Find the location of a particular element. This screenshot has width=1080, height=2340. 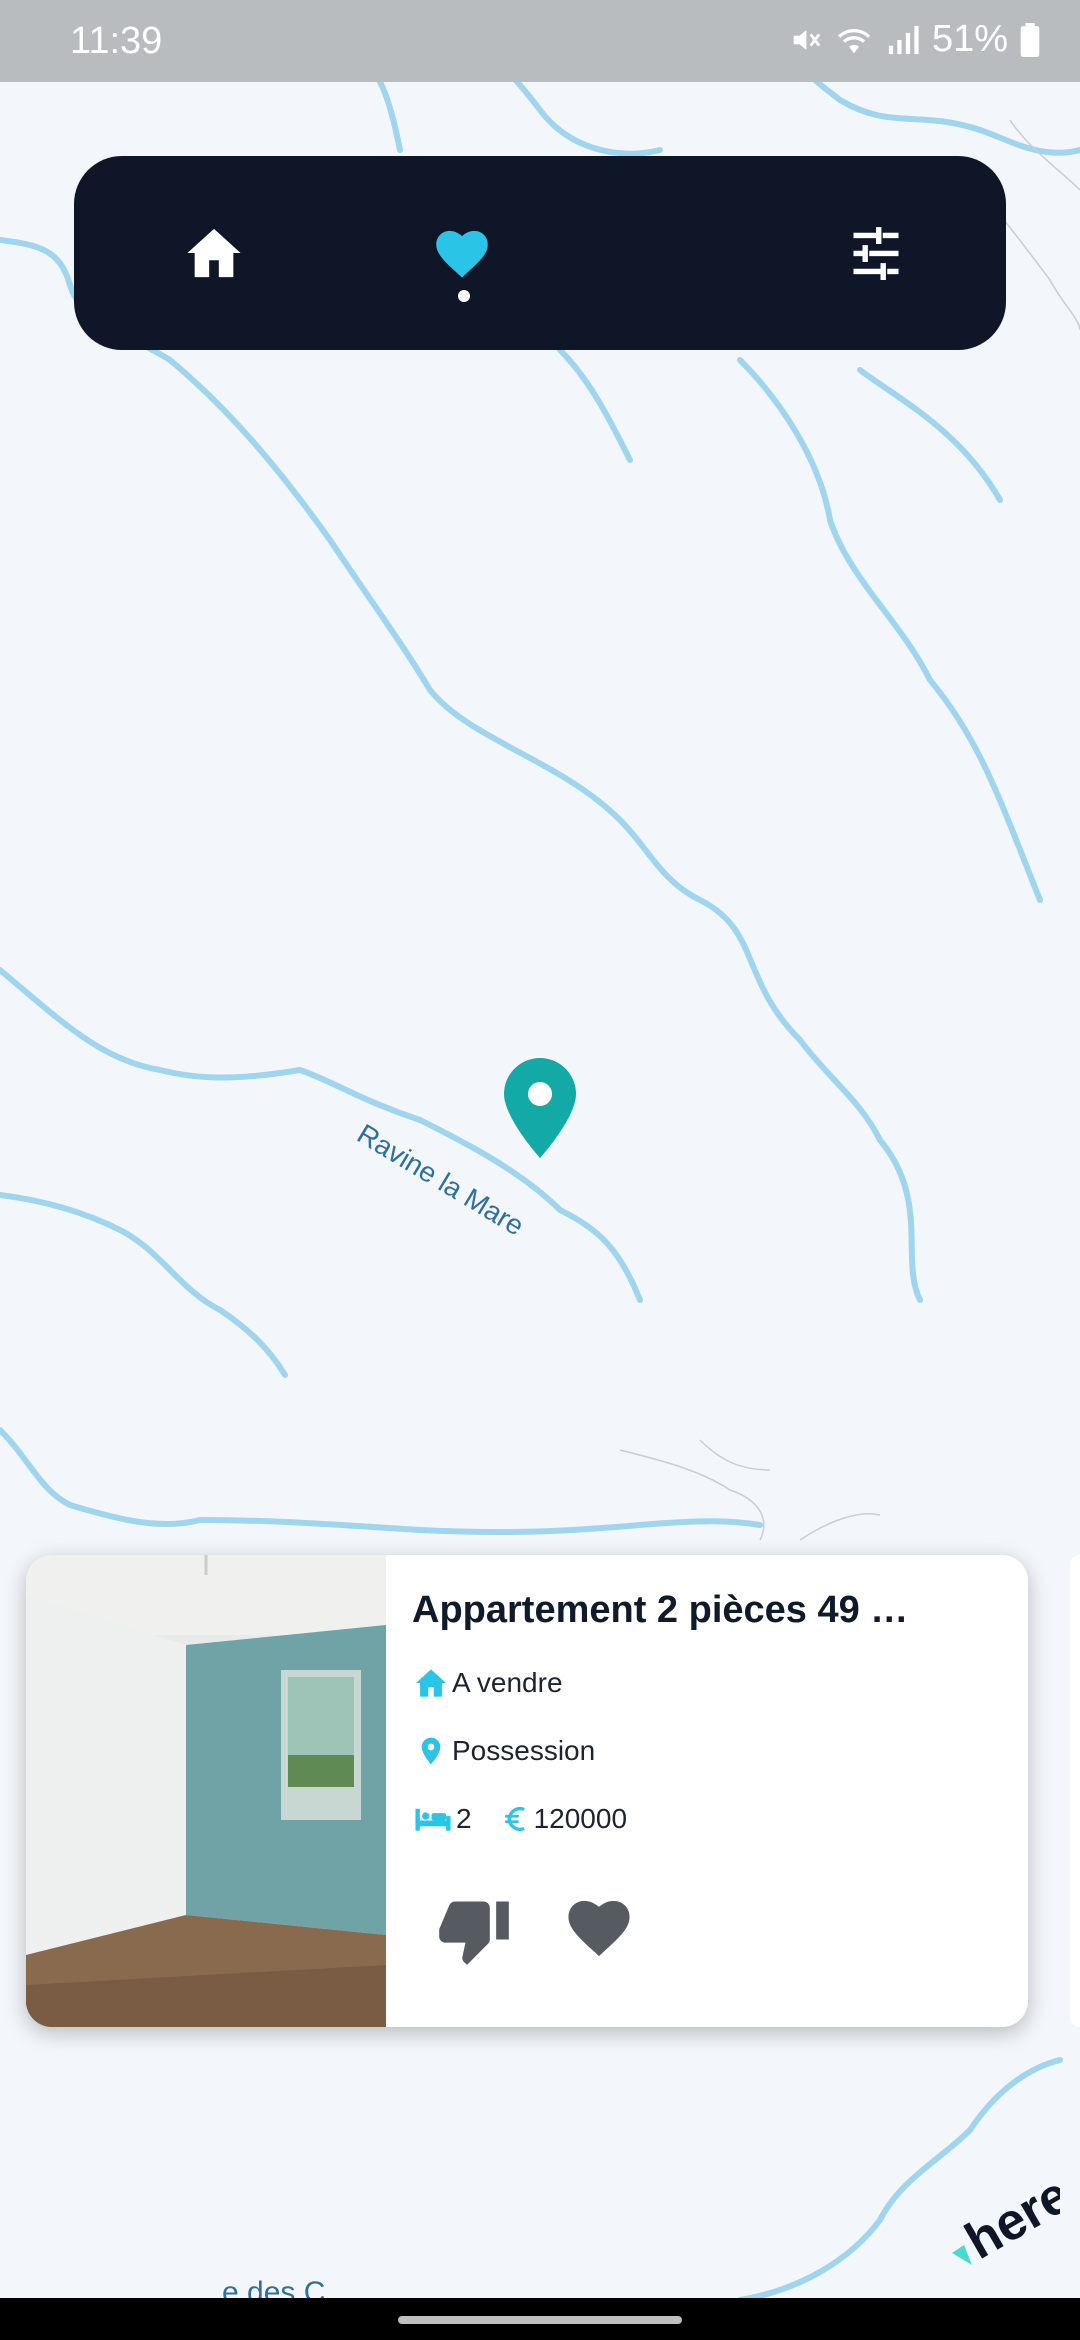

status-icons: 51% is located at coordinates (914, 39).